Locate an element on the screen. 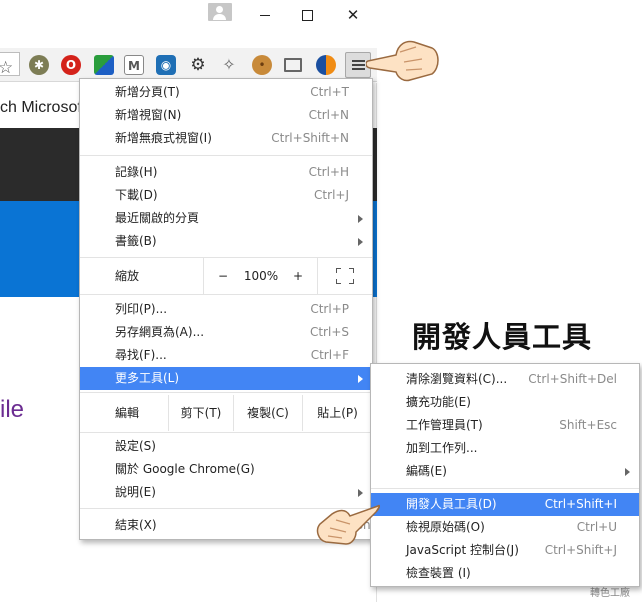 Image resolution: width=642 pixels, height=602 pixels. pie-extension-icon is located at coordinates (326, 65).